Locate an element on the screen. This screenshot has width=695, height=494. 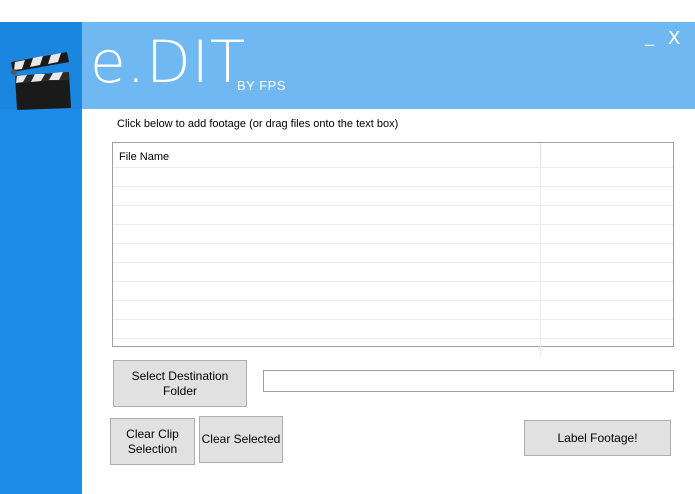
column-header-extra is located at coordinates (607, 155).